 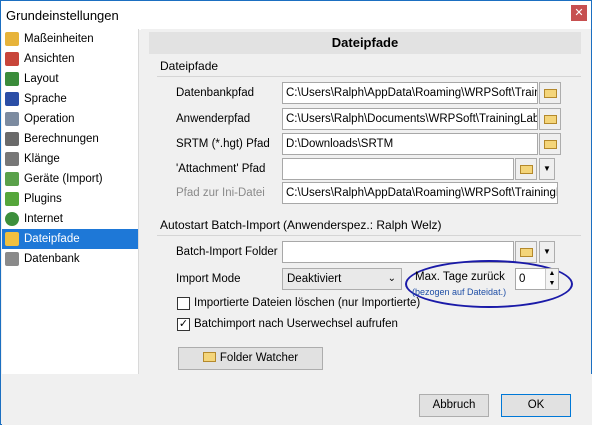 What do you see at coordinates (12, 119) in the screenshot?
I see `wrench-icon` at bounding box center [12, 119].